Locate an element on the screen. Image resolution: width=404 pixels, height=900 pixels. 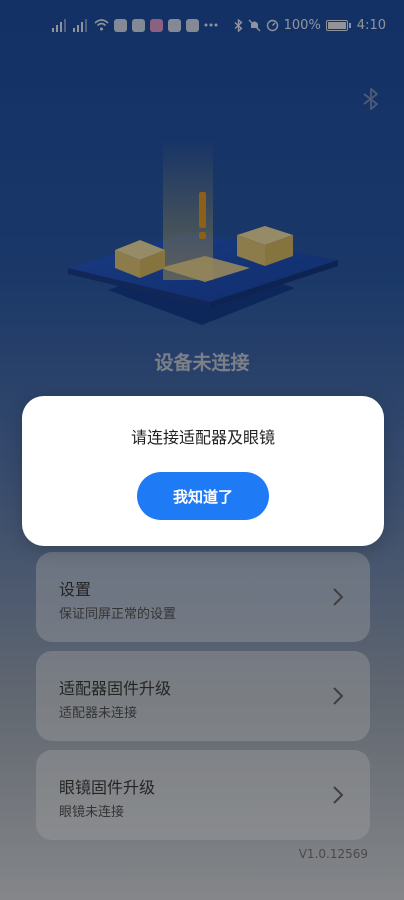
acknowledge-button: 我知道了 is located at coordinates (203, 496).